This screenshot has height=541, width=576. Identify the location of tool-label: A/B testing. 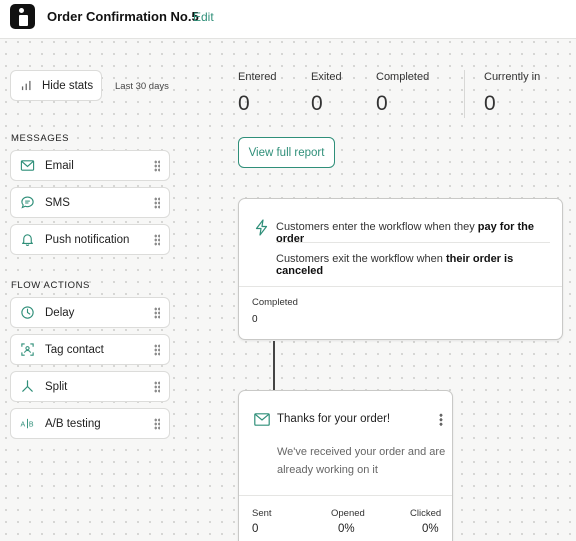
(73, 423).